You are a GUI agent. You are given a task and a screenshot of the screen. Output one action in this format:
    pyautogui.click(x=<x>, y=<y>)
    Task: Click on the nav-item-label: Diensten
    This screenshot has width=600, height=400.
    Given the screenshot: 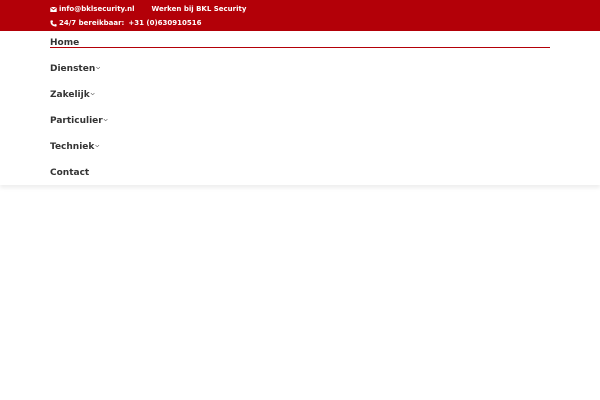 What is the action you would take?
    pyautogui.click(x=73, y=69)
    